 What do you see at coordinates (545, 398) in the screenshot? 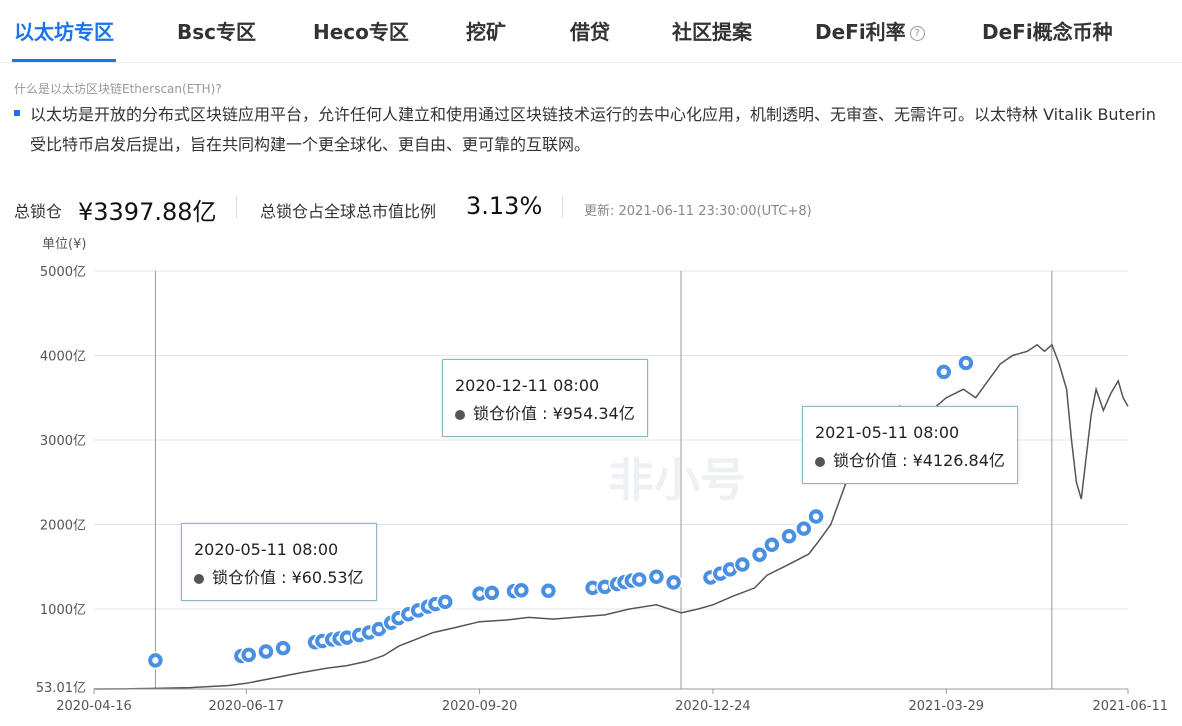
I see `tooltip: 2020-12-11 08:00 锁仓价值 : ¥954.34亿` at bounding box center [545, 398].